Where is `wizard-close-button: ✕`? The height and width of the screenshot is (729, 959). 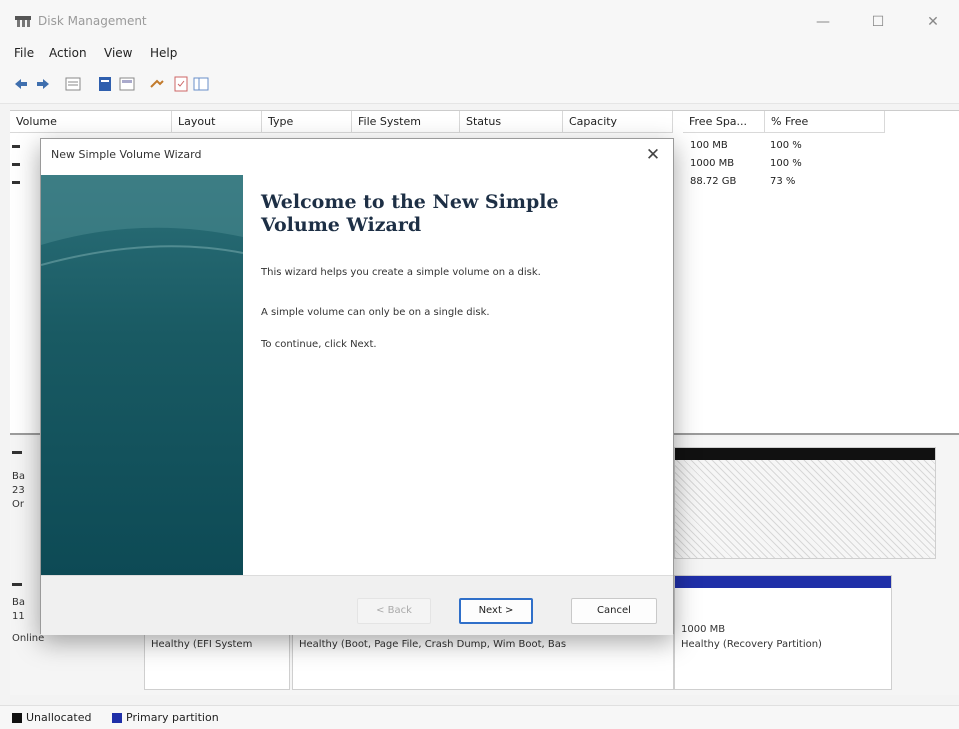 wizard-close-button: ✕ is located at coordinates (653, 155).